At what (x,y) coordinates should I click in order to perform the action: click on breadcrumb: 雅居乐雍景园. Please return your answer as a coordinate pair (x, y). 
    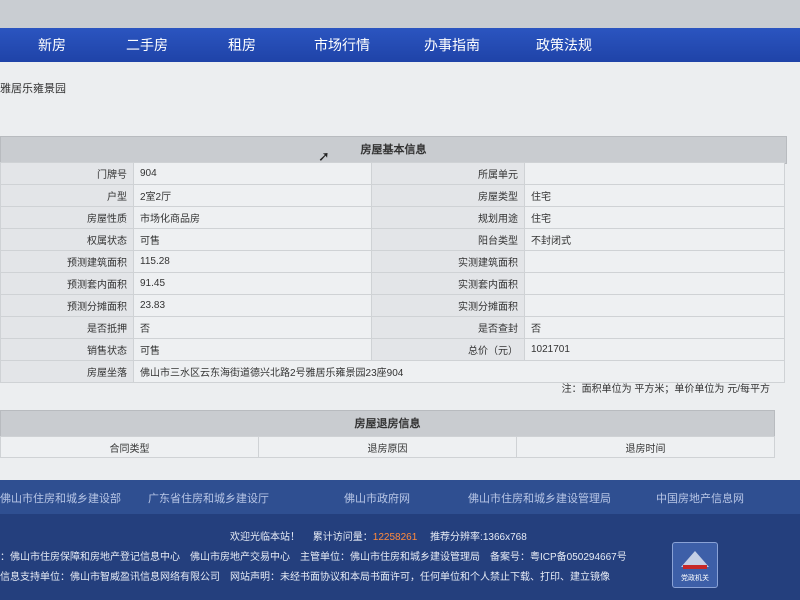
    Looking at the image, I should click on (33, 89).